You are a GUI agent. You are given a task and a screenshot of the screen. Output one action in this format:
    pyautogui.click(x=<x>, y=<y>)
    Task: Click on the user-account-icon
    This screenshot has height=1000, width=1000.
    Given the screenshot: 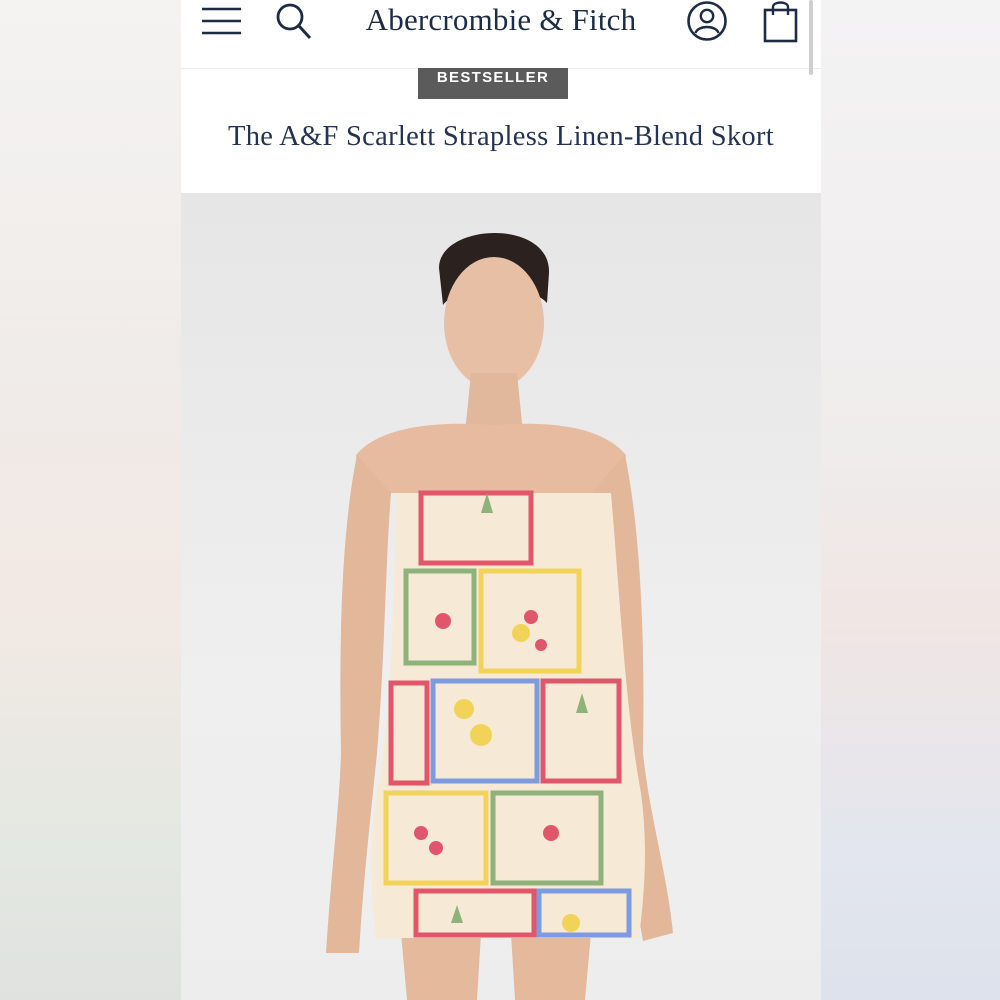 What is the action you would take?
    pyautogui.click(x=707, y=21)
    